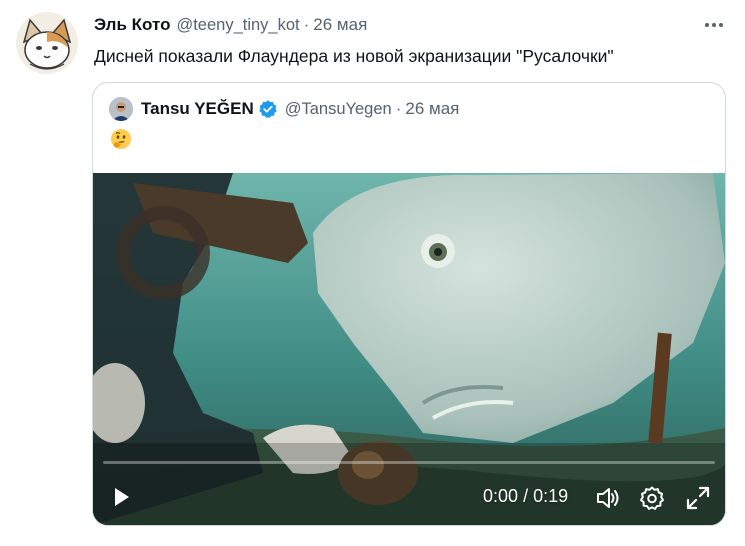 This screenshot has height=546, width=745. What do you see at coordinates (237, 25) in the screenshot?
I see `author-handle: @teeny_tiny_kot` at bounding box center [237, 25].